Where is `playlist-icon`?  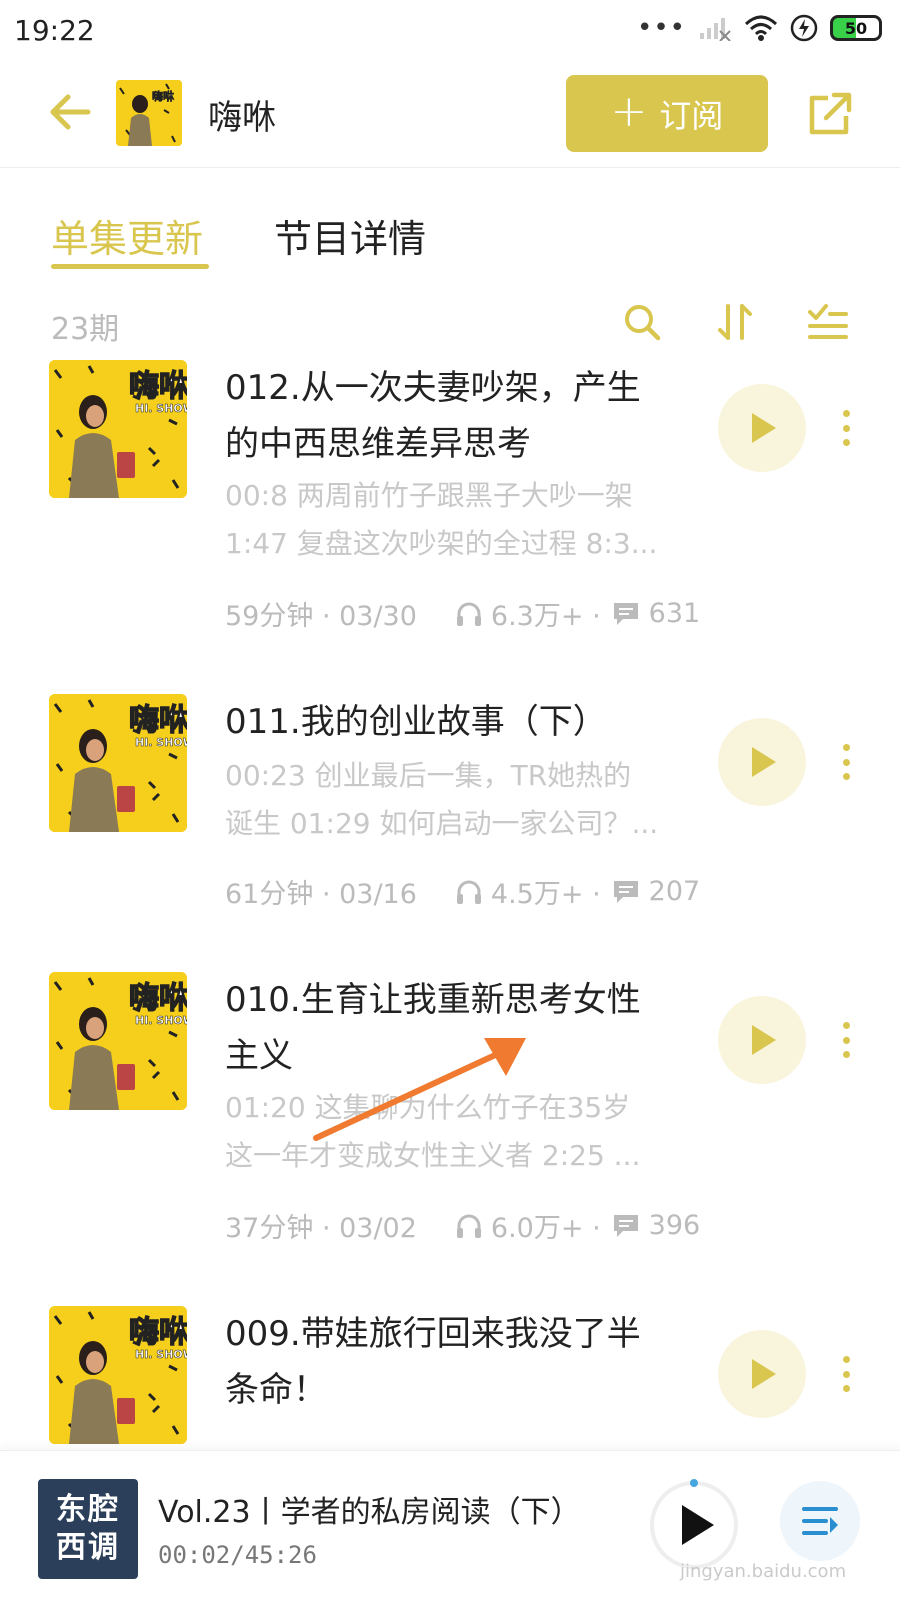 playlist-icon is located at coordinates (820, 1521).